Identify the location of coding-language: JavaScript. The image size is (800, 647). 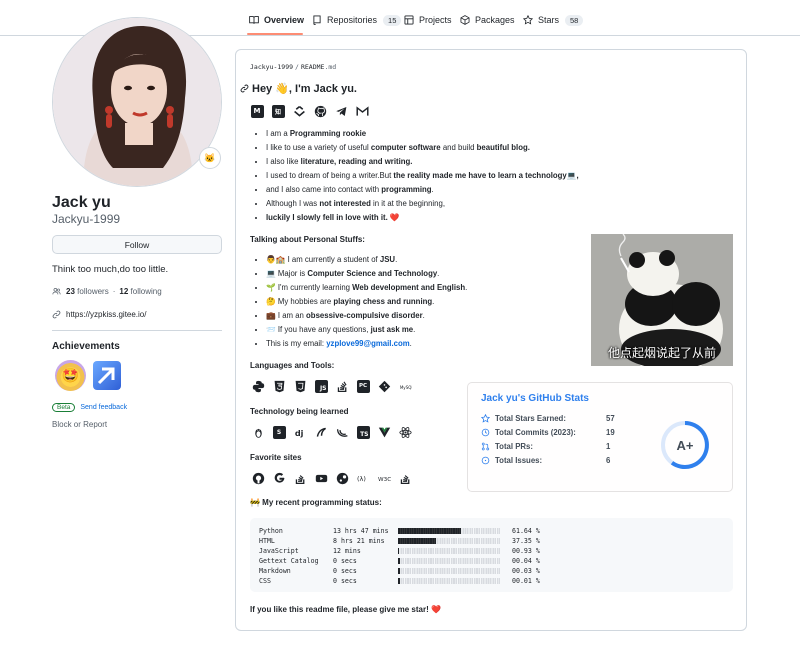
(279, 551).